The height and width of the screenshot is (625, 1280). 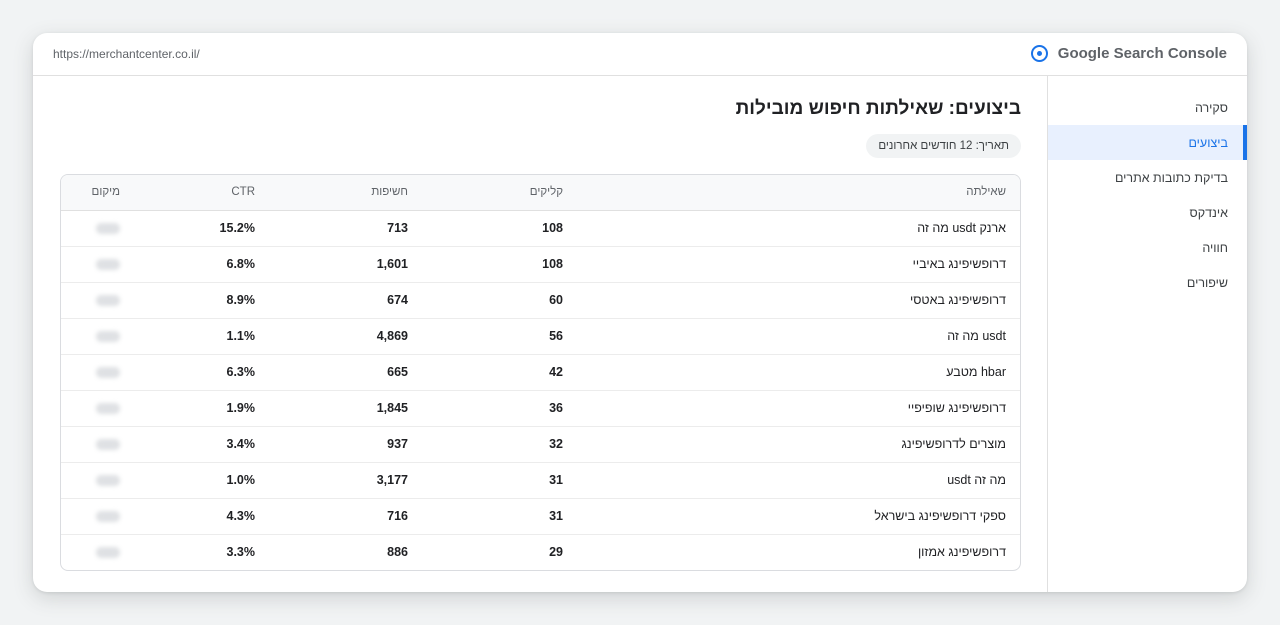 I want to click on cell-query: דרופשיפינג באטסי, so click(x=791, y=300).